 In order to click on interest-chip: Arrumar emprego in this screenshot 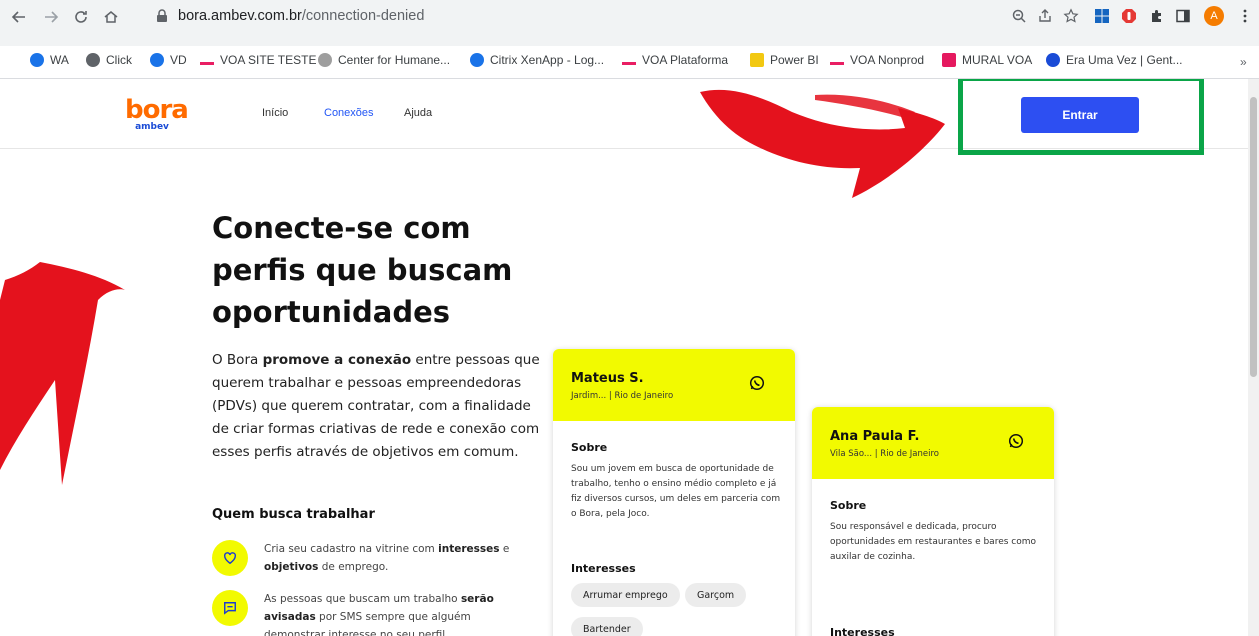, I will do `click(625, 595)`.